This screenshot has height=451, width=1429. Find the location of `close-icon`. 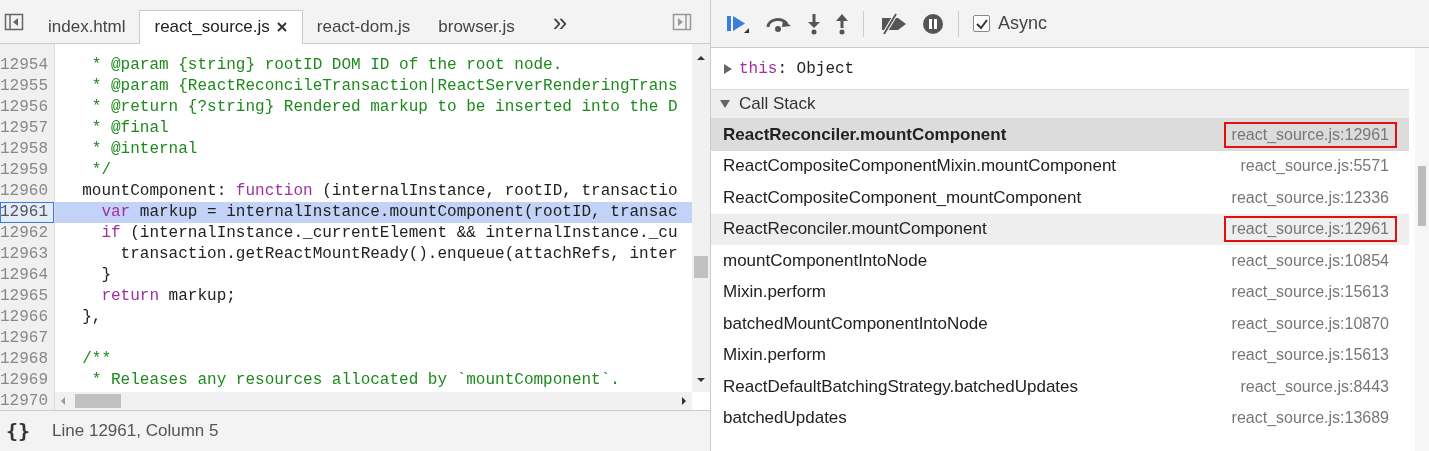

close-icon is located at coordinates (281, 27).